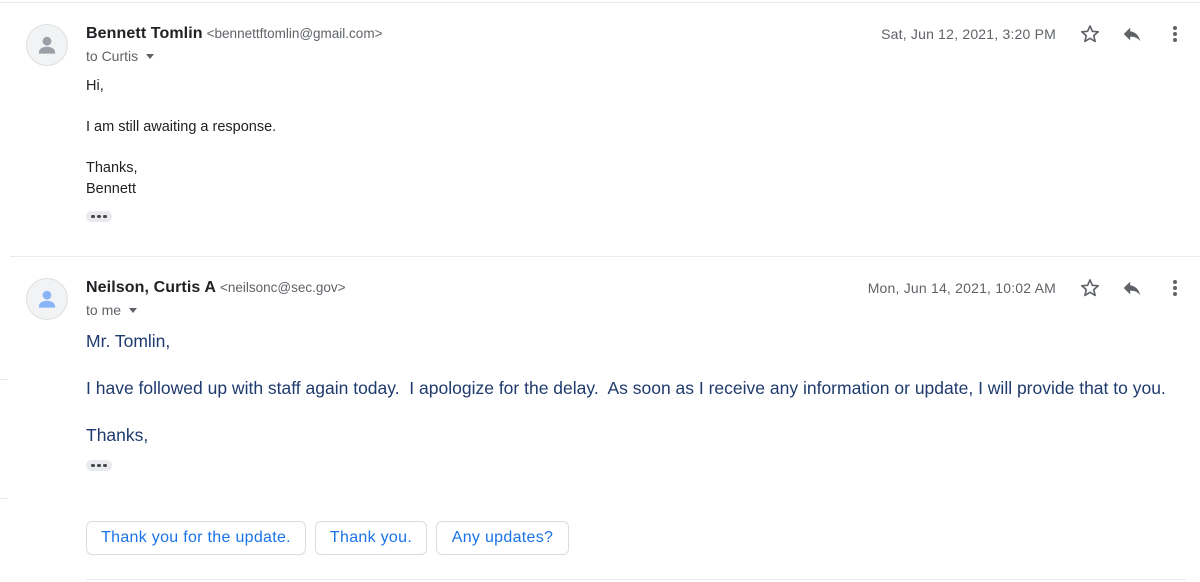 The image size is (1200, 582). What do you see at coordinates (371, 538) in the screenshot?
I see `smart-reply-thank-you: Thank you.` at bounding box center [371, 538].